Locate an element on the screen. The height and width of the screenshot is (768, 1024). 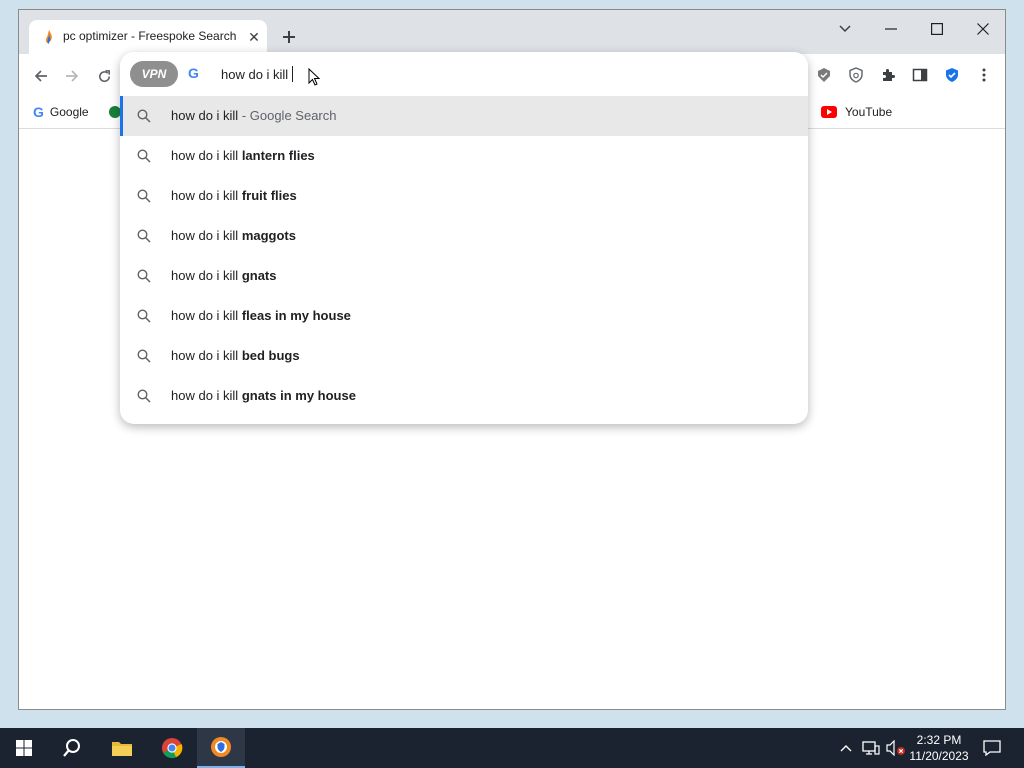
chrome-icon is located at coordinates (172, 748).